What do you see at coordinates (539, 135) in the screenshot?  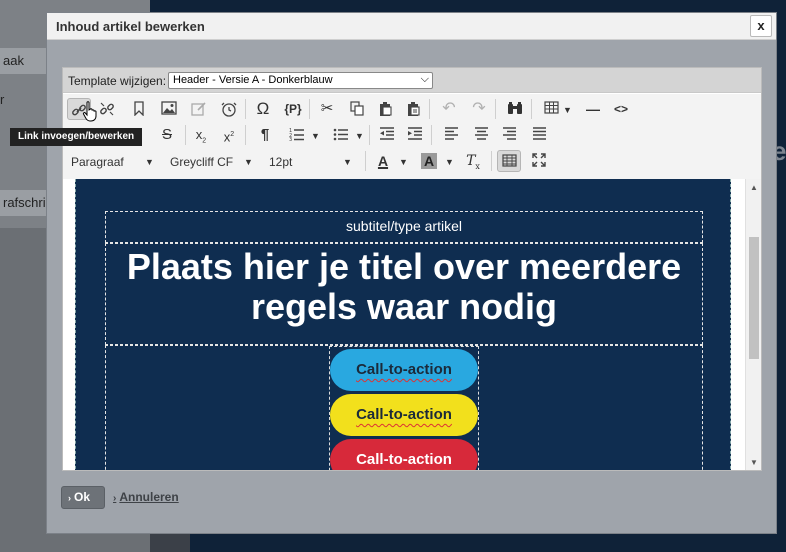 I see `align-justify-icon` at bounding box center [539, 135].